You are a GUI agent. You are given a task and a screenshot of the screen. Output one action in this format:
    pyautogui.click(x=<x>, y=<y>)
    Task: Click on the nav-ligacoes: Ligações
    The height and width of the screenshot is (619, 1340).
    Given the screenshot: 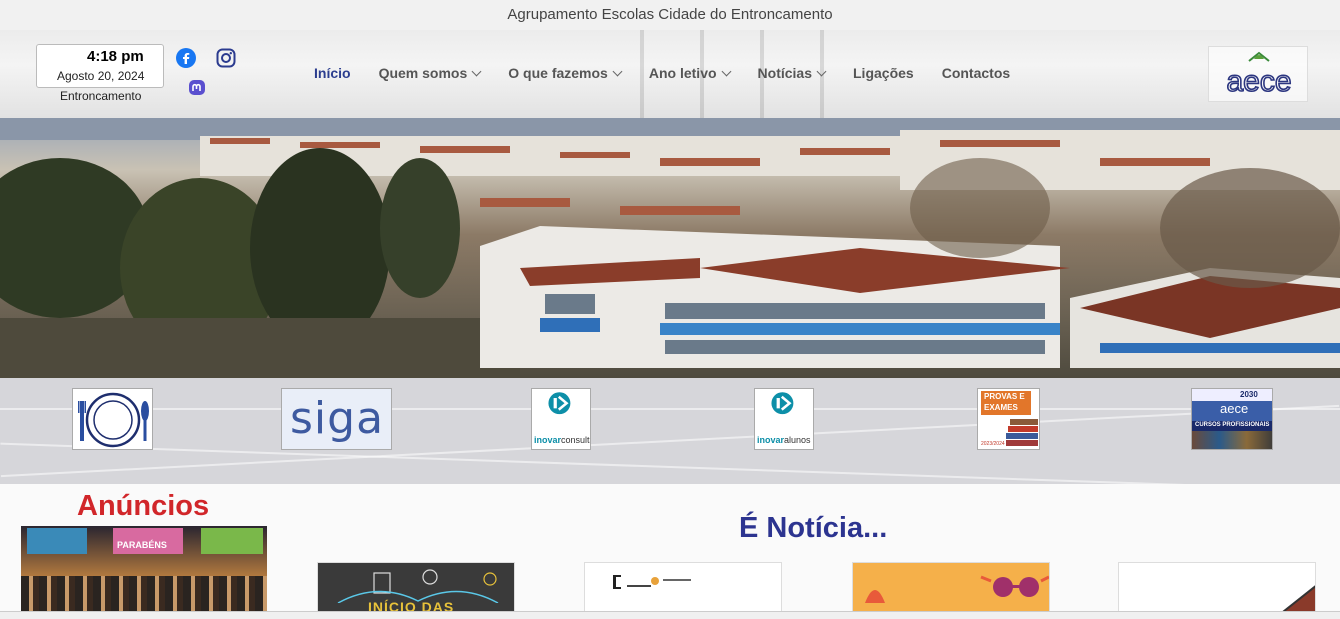 What is the action you would take?
    pyautogui.click(x=883, y=73)
    